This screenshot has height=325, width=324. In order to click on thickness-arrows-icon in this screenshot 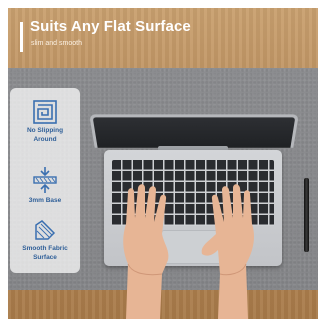, I will do `click(45, 180)`.